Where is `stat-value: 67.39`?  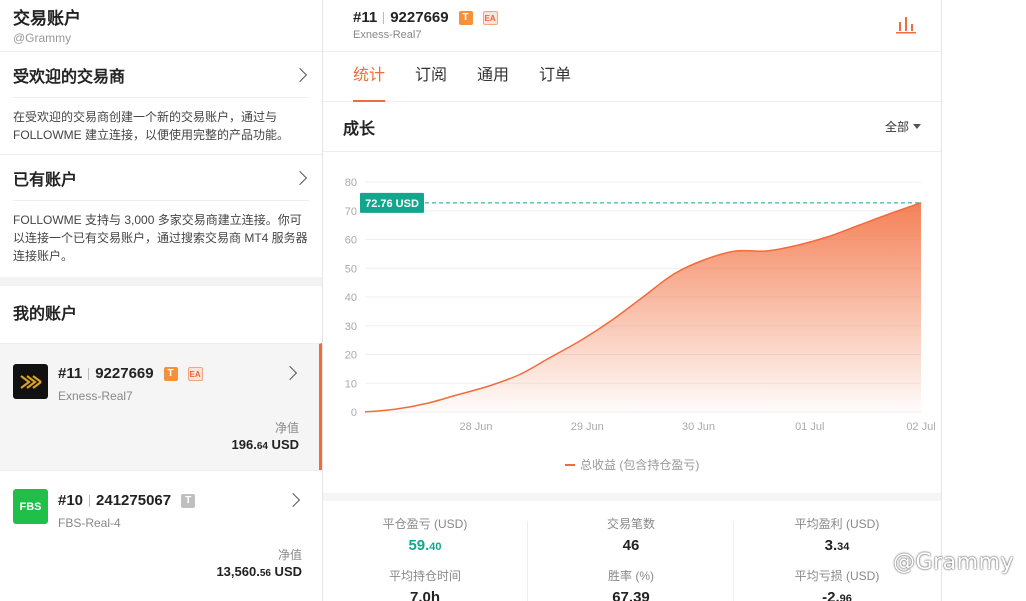
stat-value: 67.39 is located at coordinates (631, 595).